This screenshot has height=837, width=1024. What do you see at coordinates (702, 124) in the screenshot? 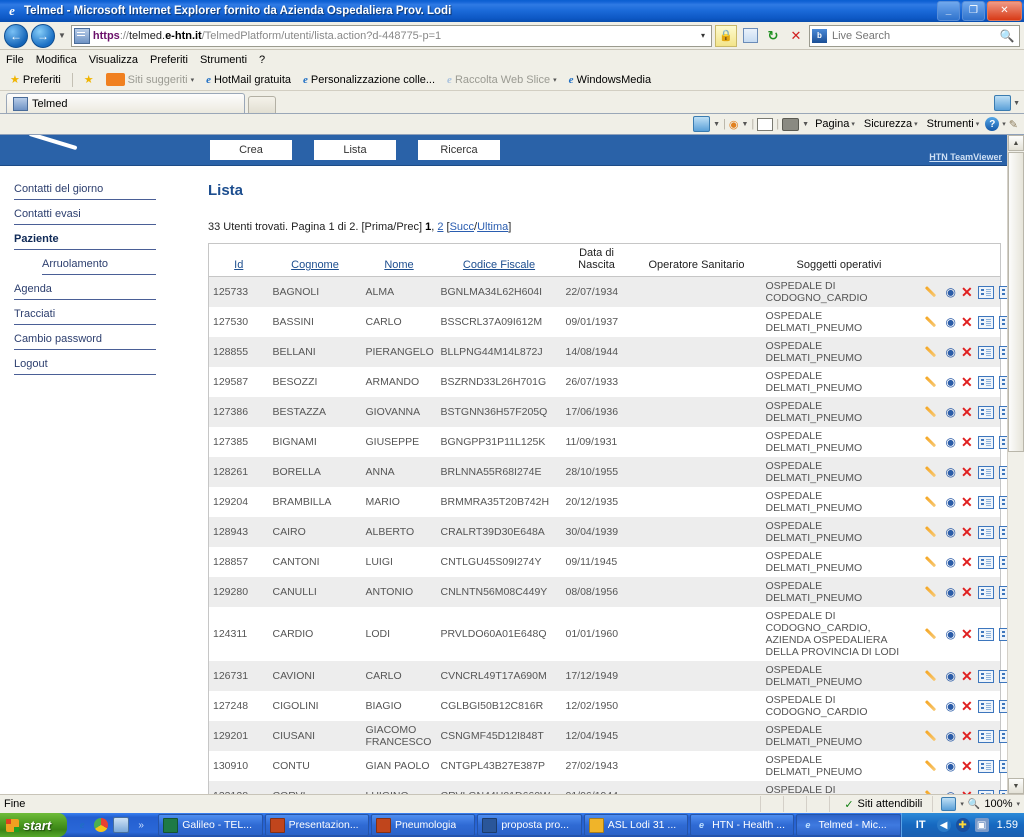
I see `home-icon` at bounding box center [702, 124].